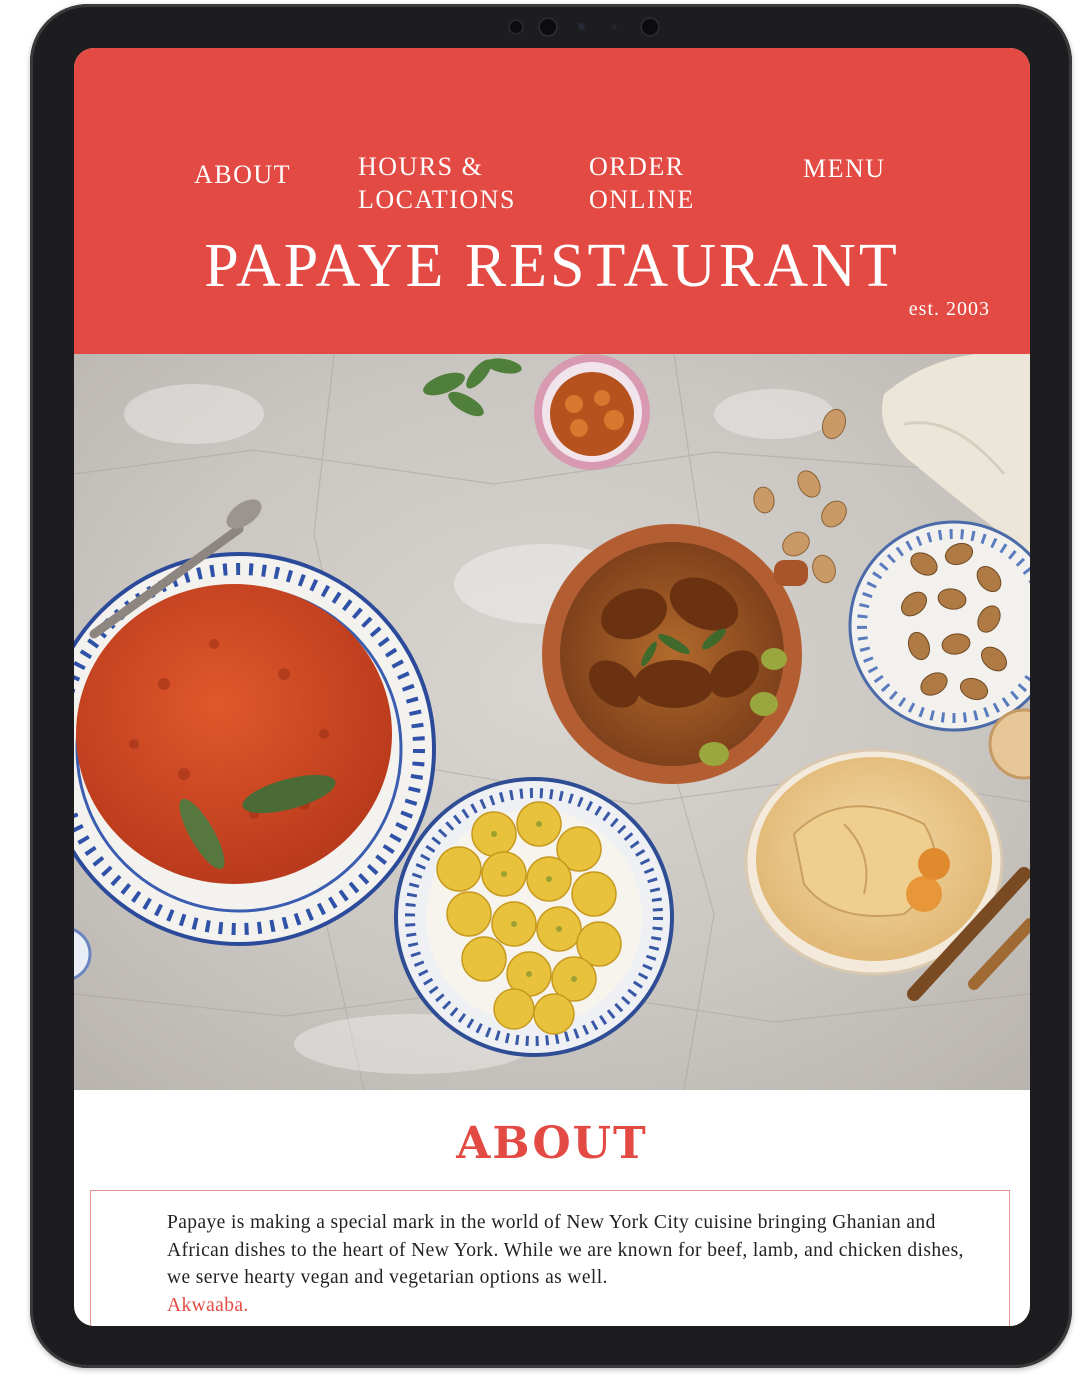 This screenshot has width=1088, height=1396. I want to click on restaurant-name: PAPAYE RESTAURANT, so click(552, 266).